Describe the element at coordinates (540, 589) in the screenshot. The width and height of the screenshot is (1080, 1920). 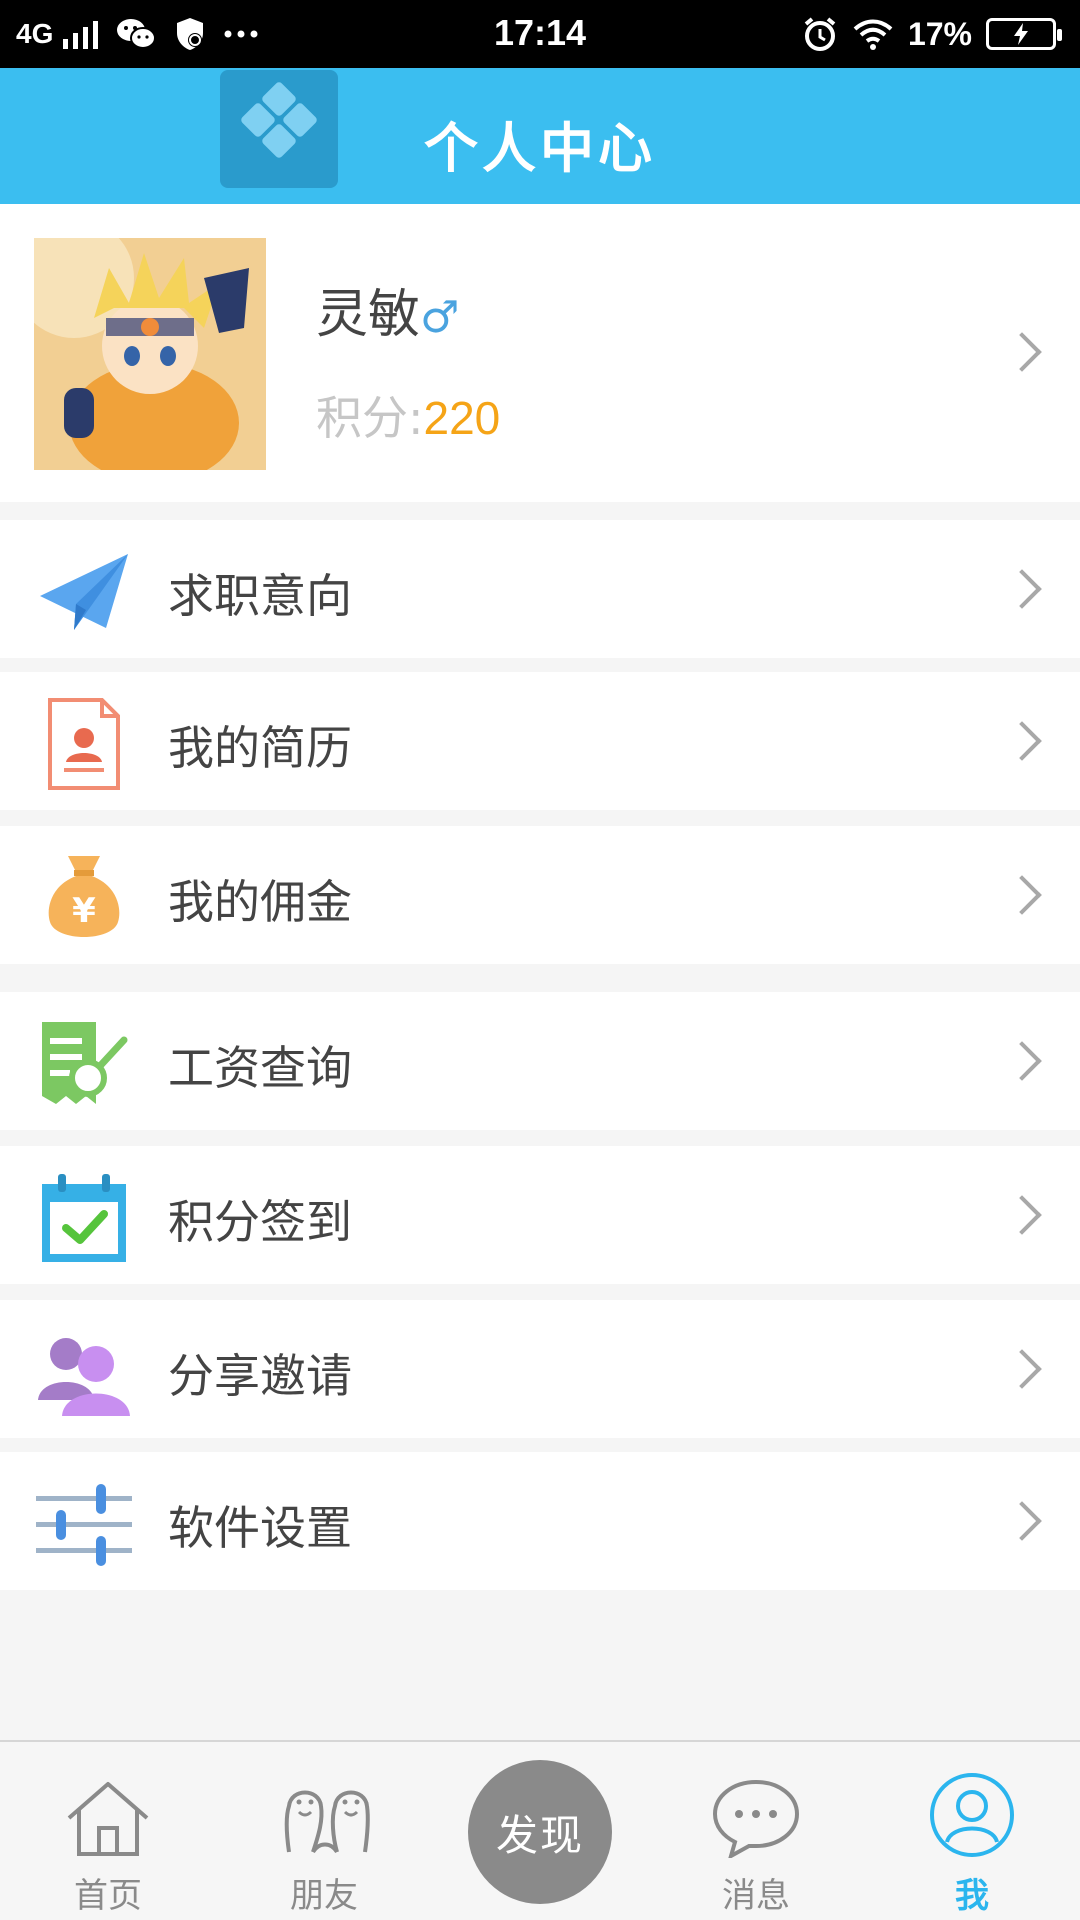
I see `menu-item-job-intention: 求职意向` at that location.